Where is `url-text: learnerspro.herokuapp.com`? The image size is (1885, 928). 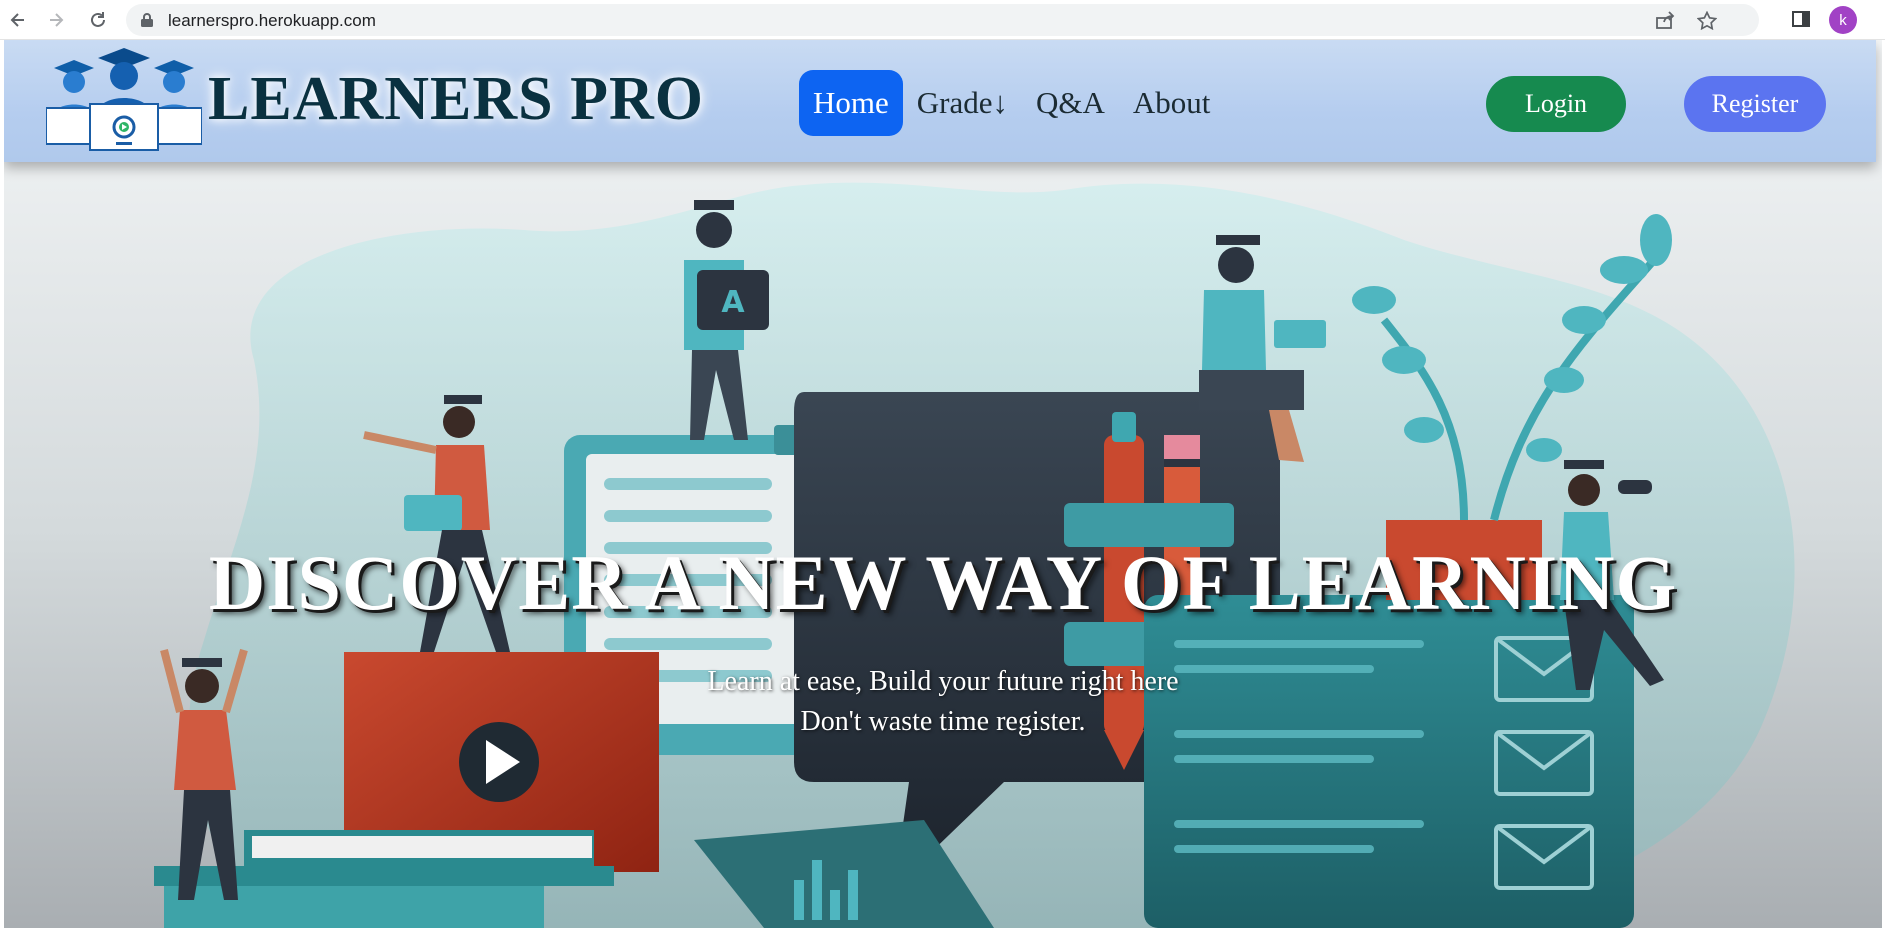
url-text: learnerspro.herokuapp.com is located at coordinates (272, 21).